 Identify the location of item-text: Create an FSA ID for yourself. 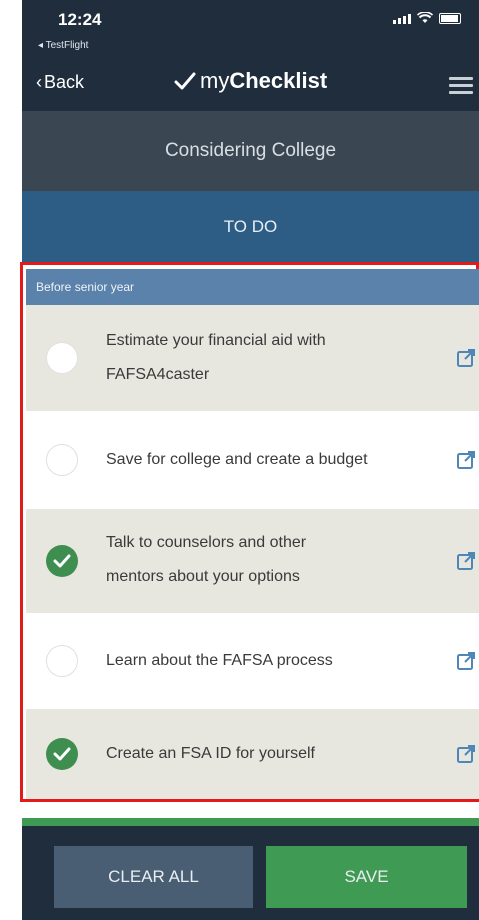
(210, 753).